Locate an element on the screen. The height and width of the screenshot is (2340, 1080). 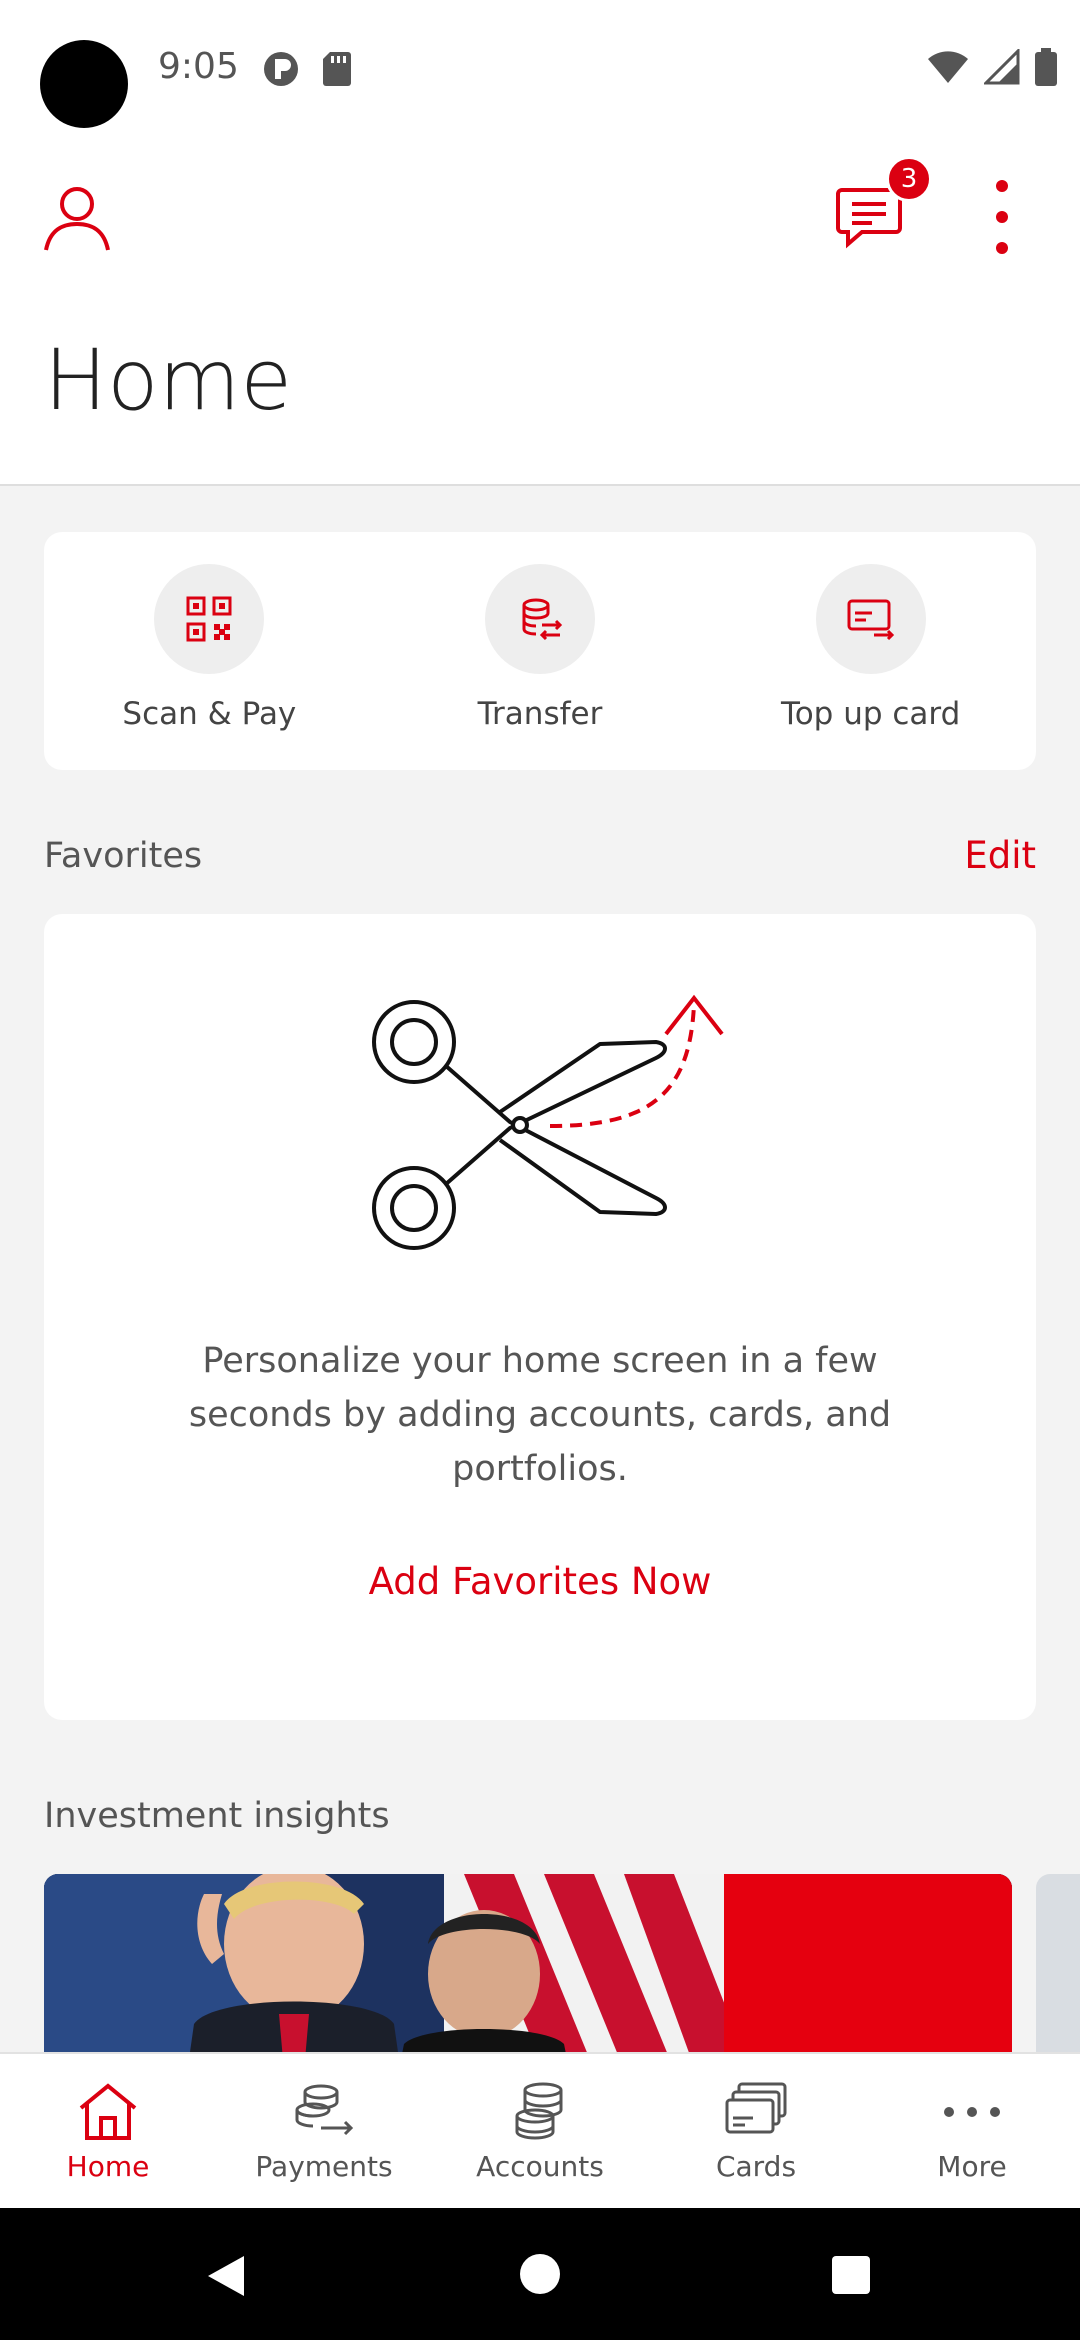
recents-button is located at coordinates (851, 2275).